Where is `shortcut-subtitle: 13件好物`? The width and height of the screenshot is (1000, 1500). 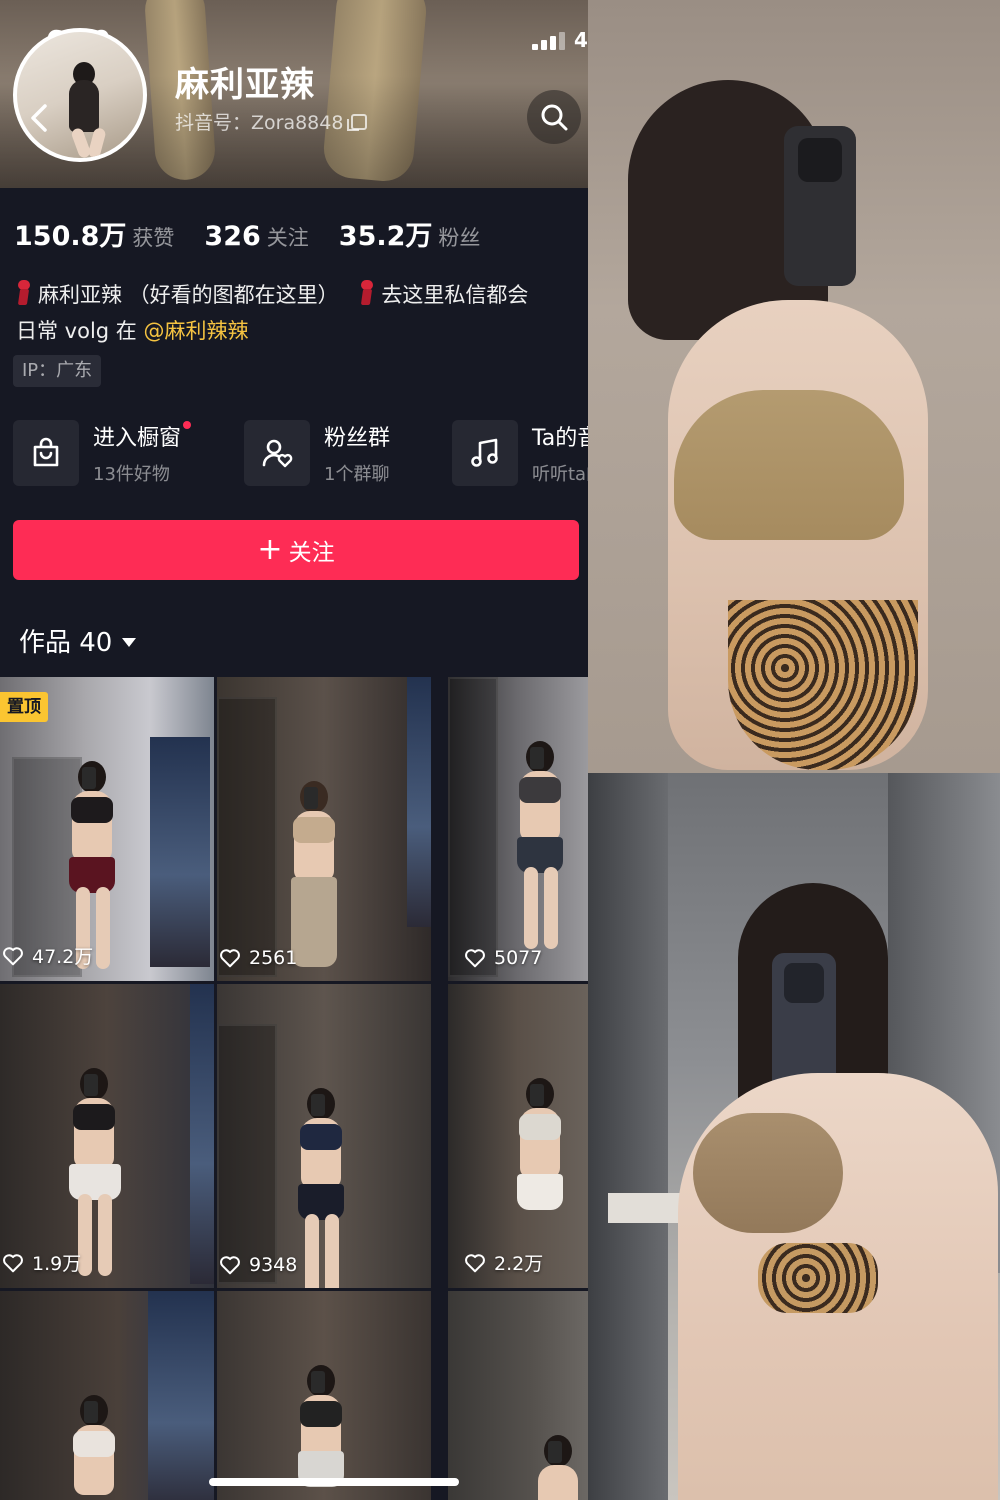 shortcut-subtitle: 13件好物 is located at coordinates (131, 474).